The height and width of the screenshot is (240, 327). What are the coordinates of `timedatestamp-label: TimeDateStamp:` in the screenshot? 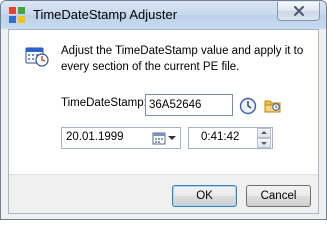 It's located at (104, 103).